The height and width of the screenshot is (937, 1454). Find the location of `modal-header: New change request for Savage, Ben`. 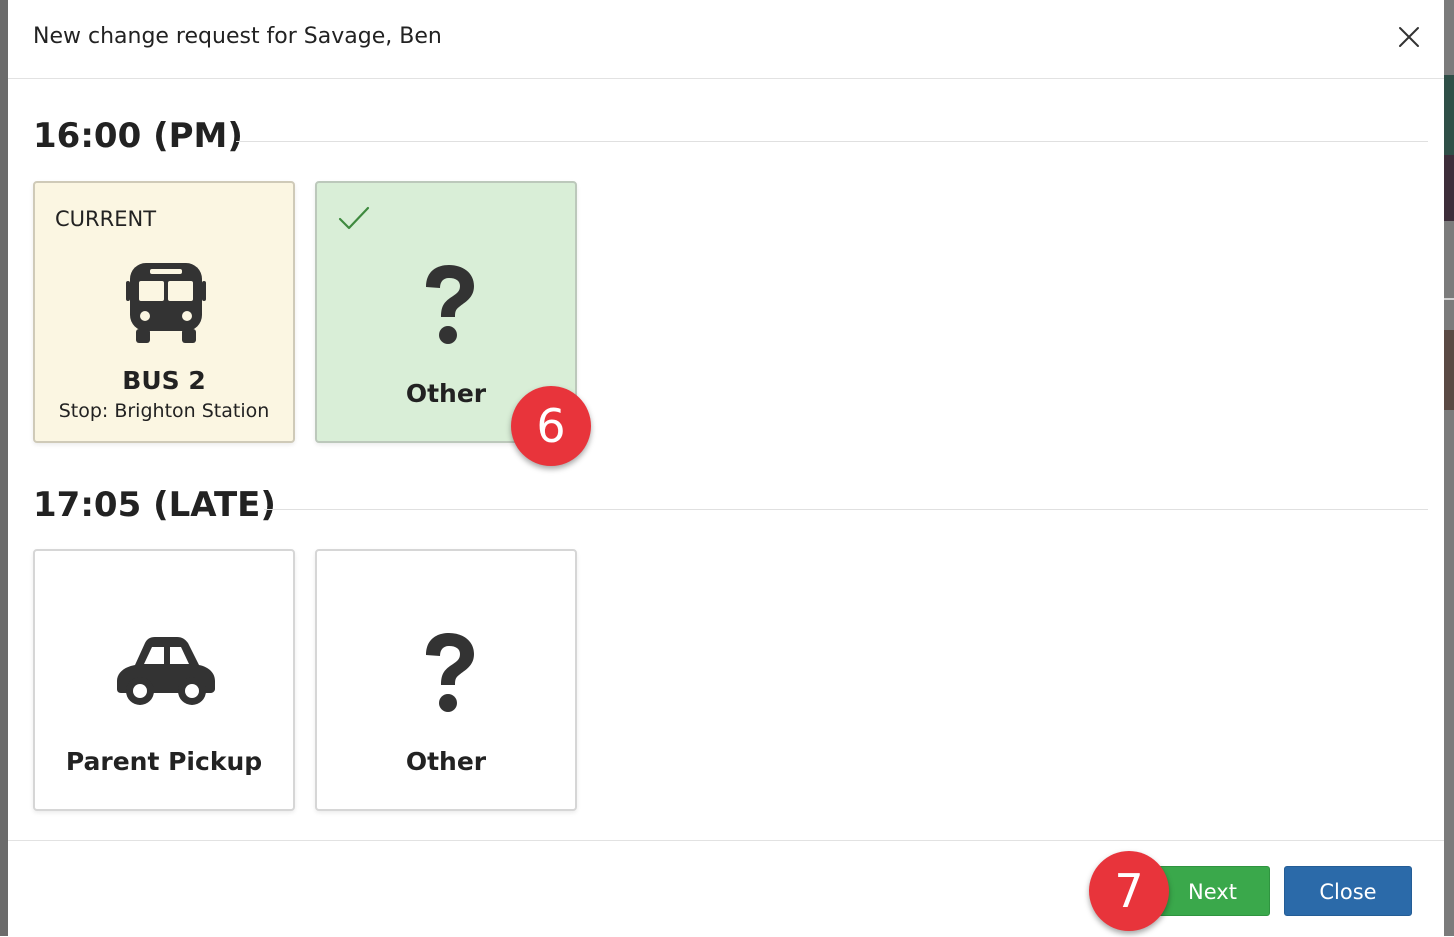

modal-header: New change request for Savage, Ben is located at coordinates (726, 39).